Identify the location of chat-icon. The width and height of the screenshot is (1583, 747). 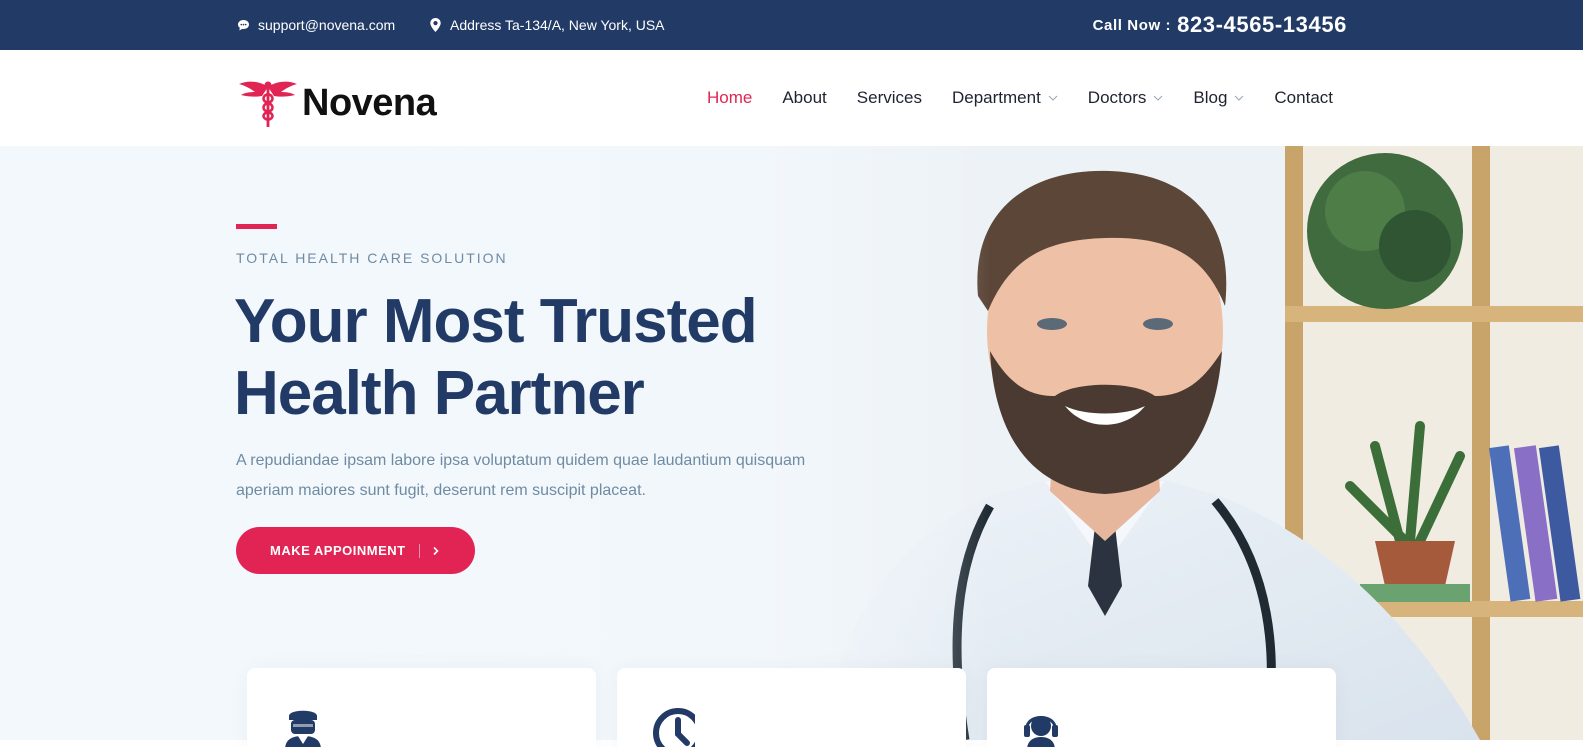
(243, 25).